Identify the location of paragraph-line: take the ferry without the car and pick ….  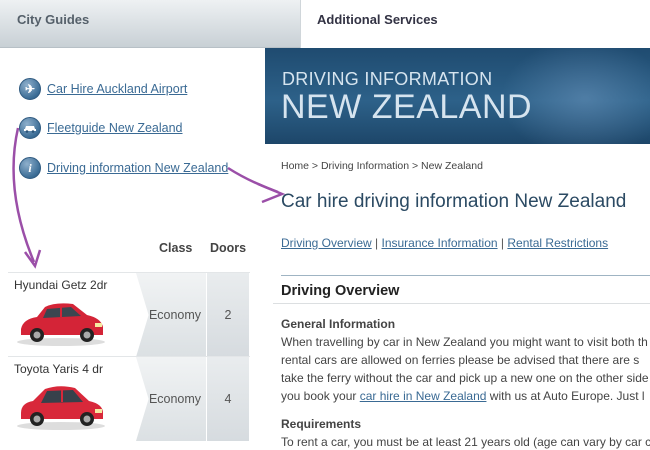
(465, 378).